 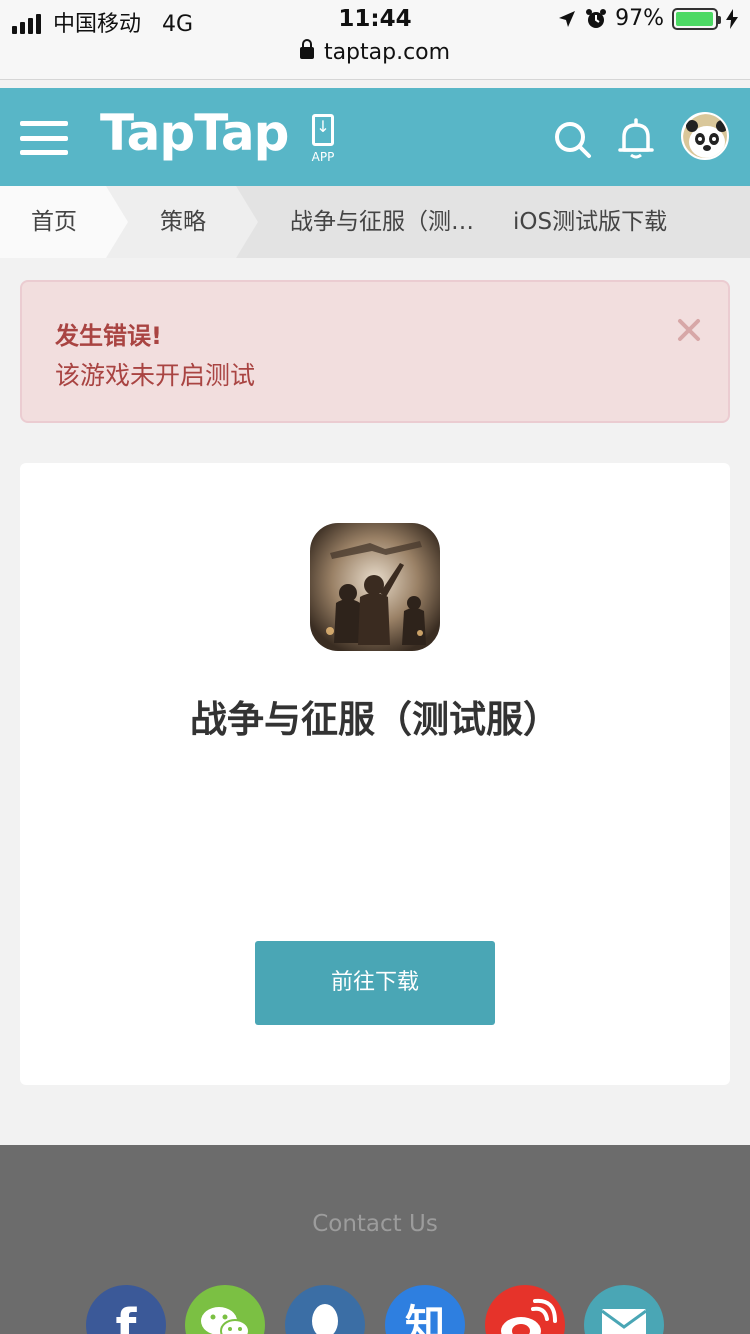 I want to click on breadcrumb-separator, so click(x=117, y=222).